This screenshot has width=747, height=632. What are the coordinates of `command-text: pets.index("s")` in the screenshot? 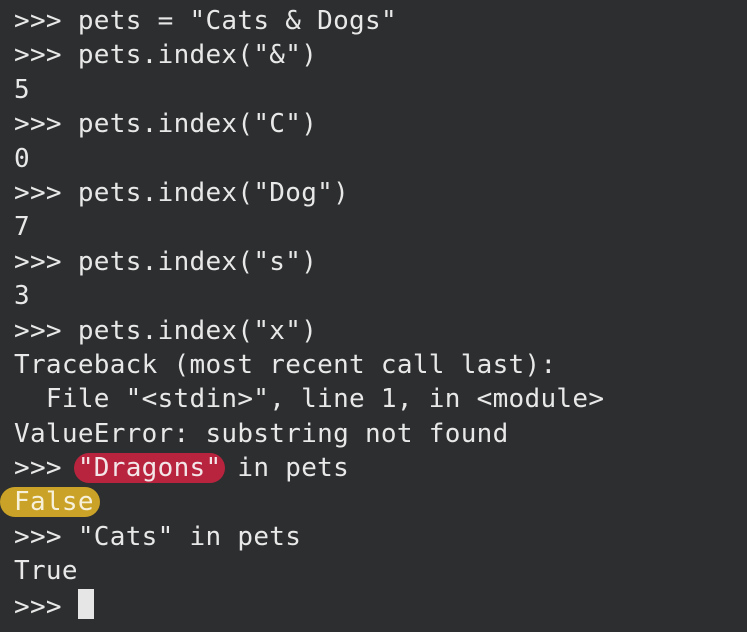 It's located at (197, 261).